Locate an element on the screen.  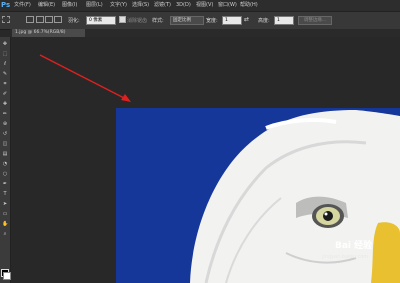
baidu-watermark-url: jingyan.baidu.com is located at coordinates (345, 257).